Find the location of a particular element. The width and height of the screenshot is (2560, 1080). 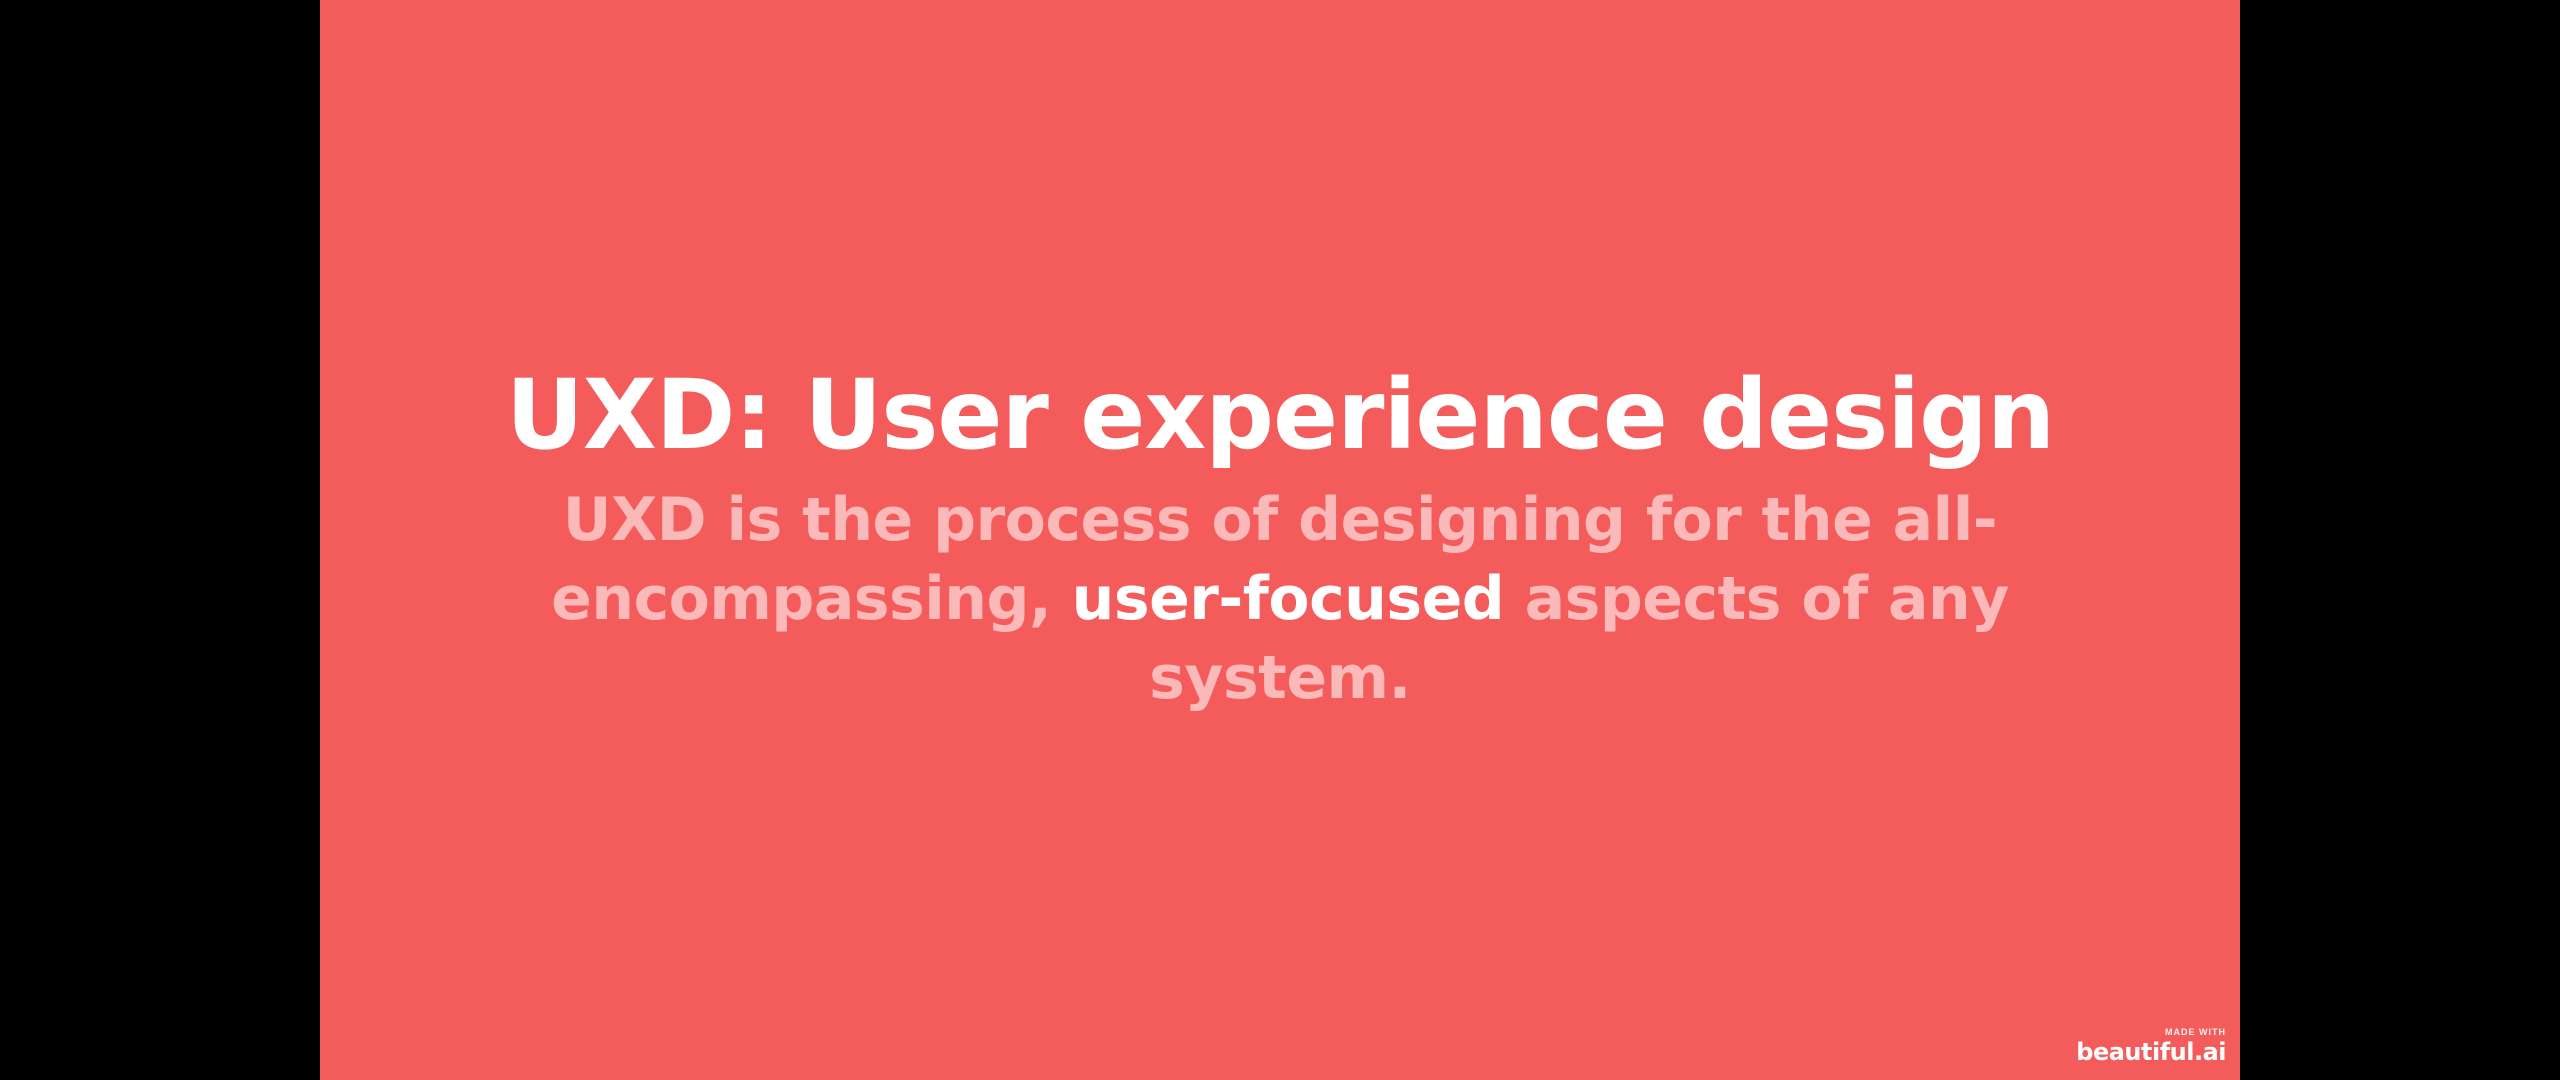

slide-title: UXD: User experience design is located at coordinates (1280, 415).